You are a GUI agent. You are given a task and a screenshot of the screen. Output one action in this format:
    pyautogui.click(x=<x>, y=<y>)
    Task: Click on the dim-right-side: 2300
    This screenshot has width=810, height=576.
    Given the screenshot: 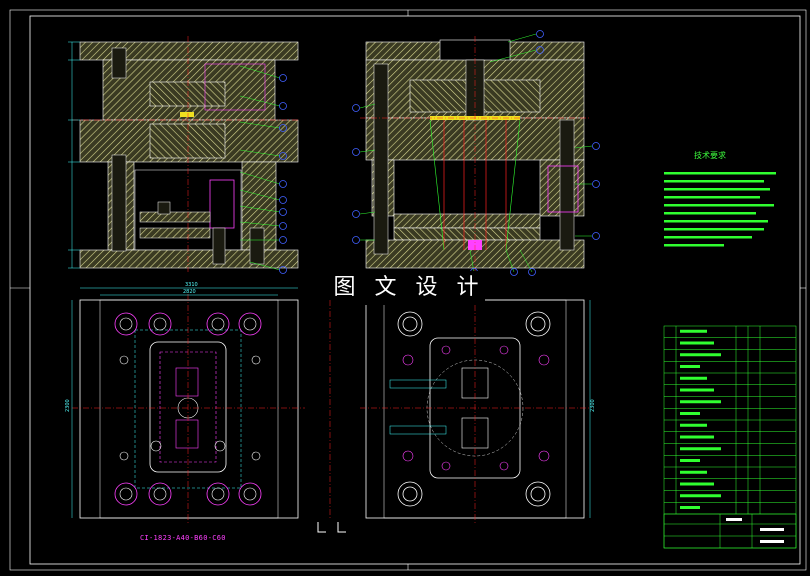 What is the action you would take?
    pyautogui.click(x=593, y=405)
    